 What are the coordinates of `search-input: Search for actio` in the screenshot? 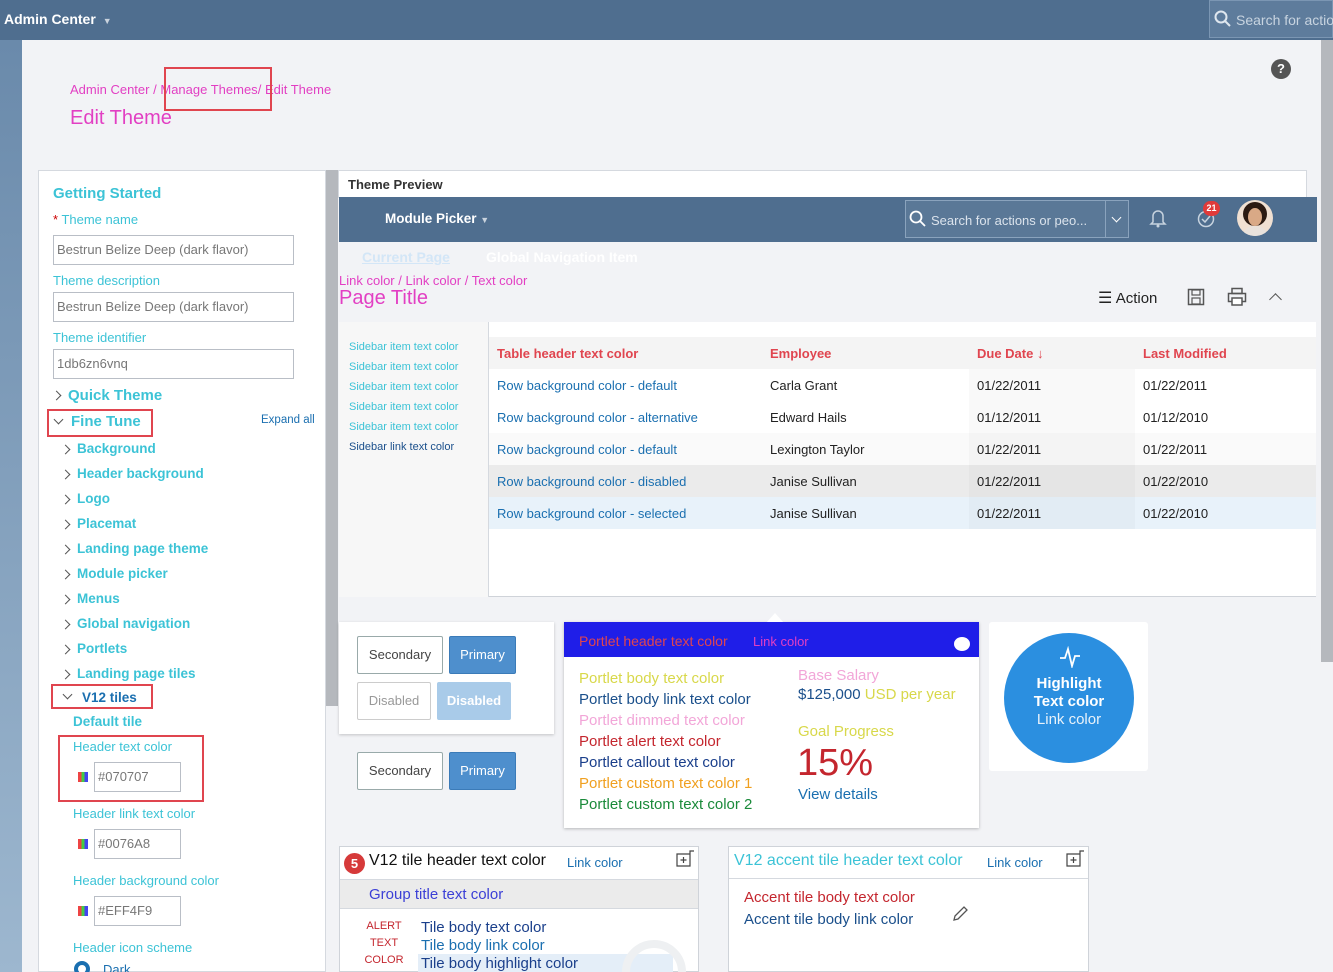 It's located at (1284, 20).